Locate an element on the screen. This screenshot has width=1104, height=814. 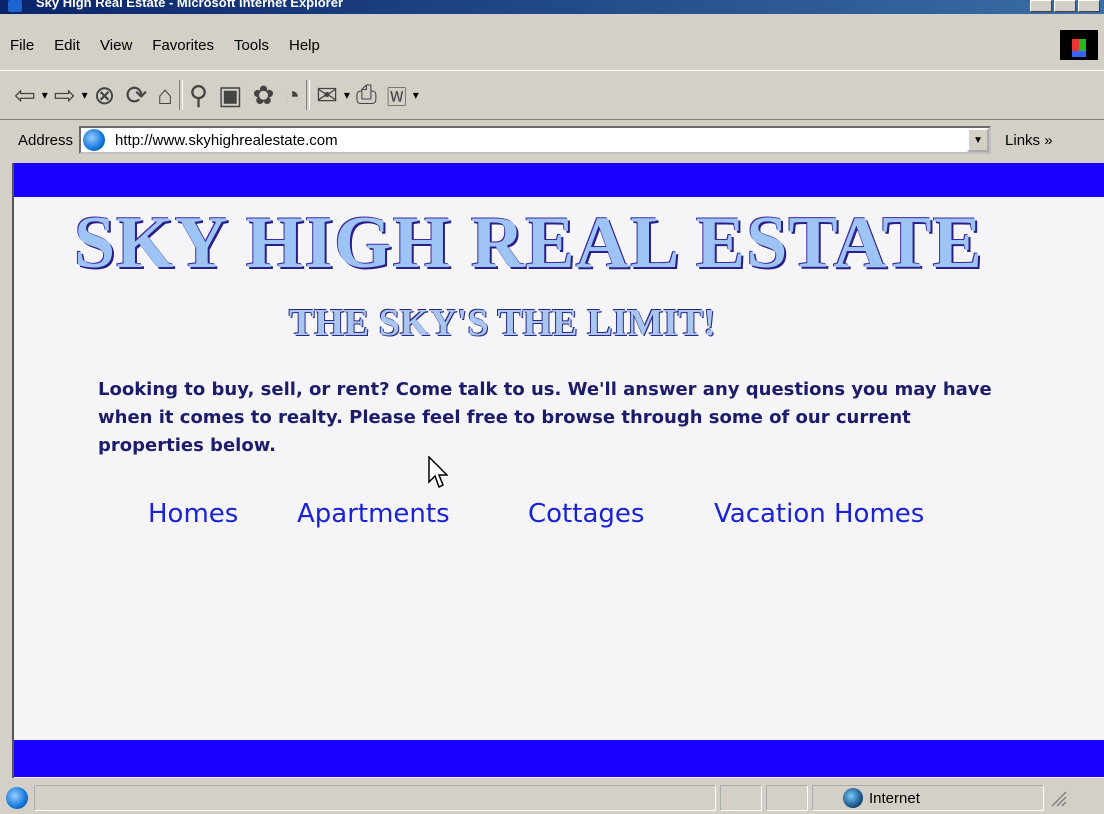
globe-icon is located at coordinates (853, 798).